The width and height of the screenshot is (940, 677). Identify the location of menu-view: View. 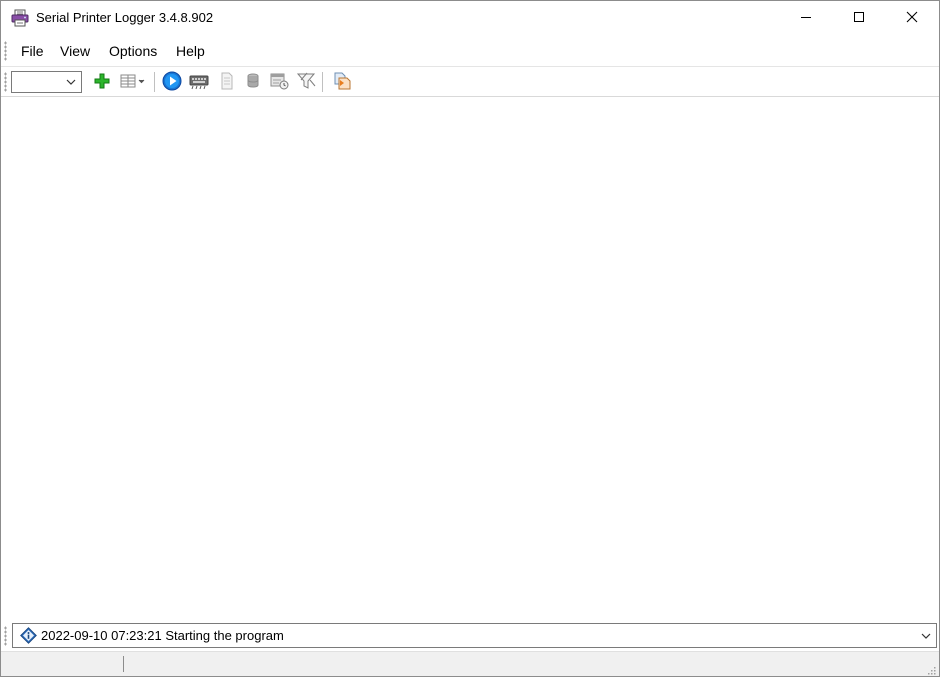
(75, 51).